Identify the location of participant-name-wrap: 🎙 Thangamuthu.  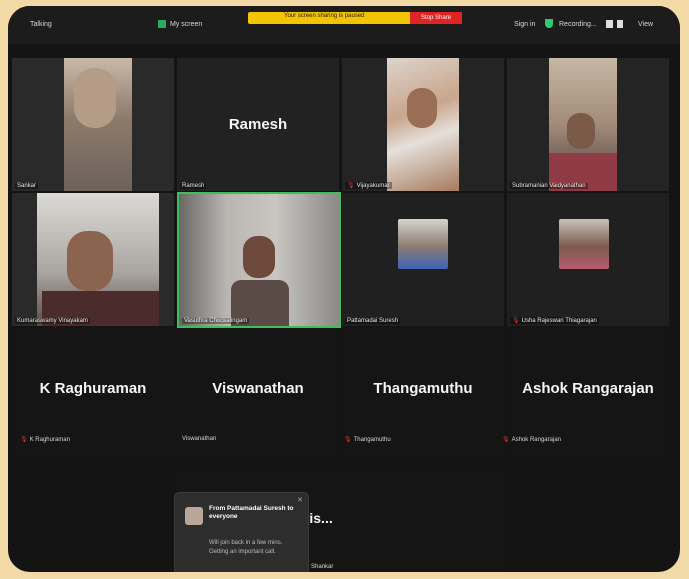
(367, 439).